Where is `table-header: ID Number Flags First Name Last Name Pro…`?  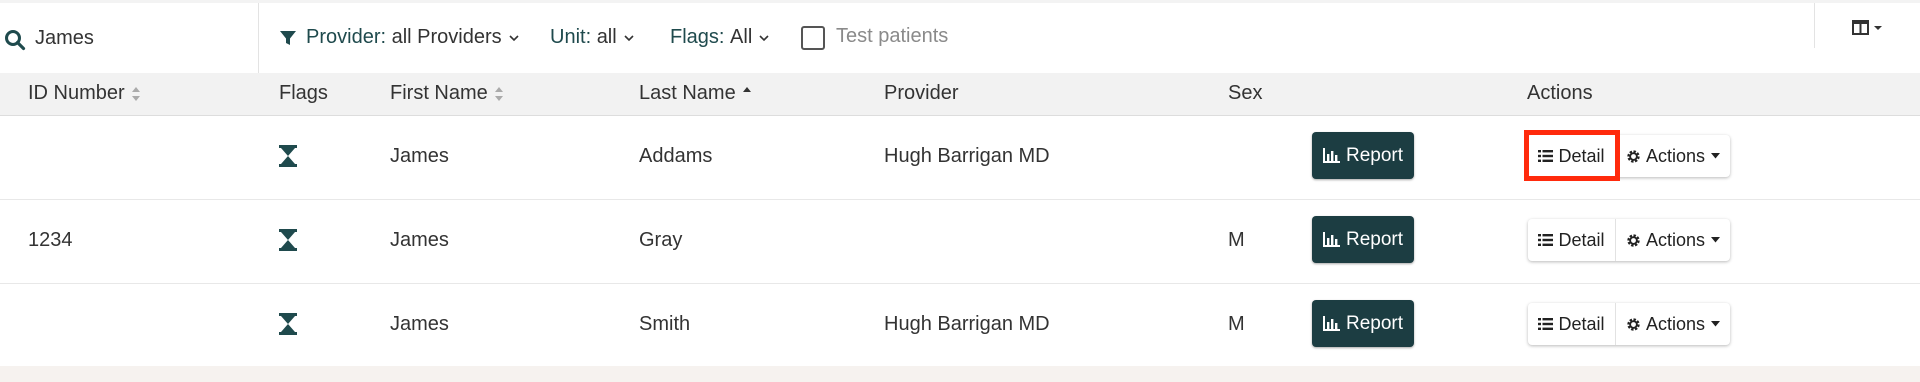 table-header: ID Number Flags First Name Last Name Pro… is located at coordinates (960, 94).